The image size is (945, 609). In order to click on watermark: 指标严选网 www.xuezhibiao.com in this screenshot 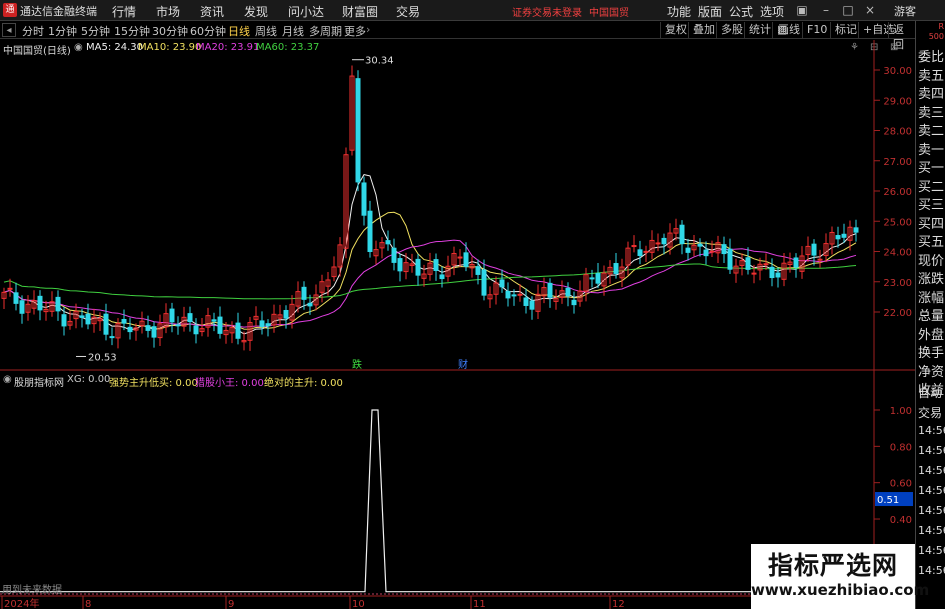, I will do `click(840, 576)`.